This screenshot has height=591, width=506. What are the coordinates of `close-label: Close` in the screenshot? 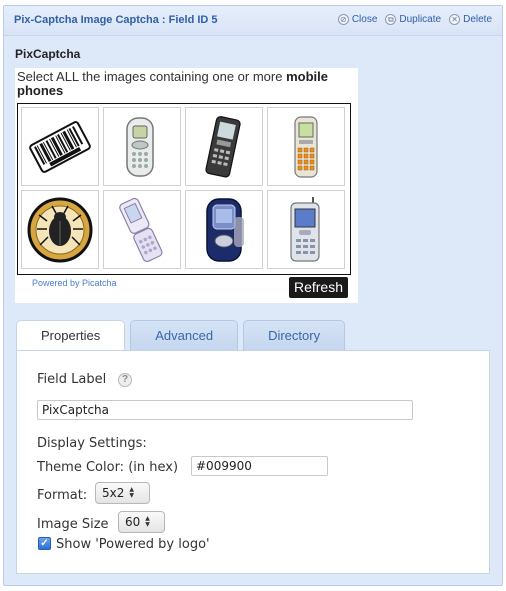 It's located at (364, 19).